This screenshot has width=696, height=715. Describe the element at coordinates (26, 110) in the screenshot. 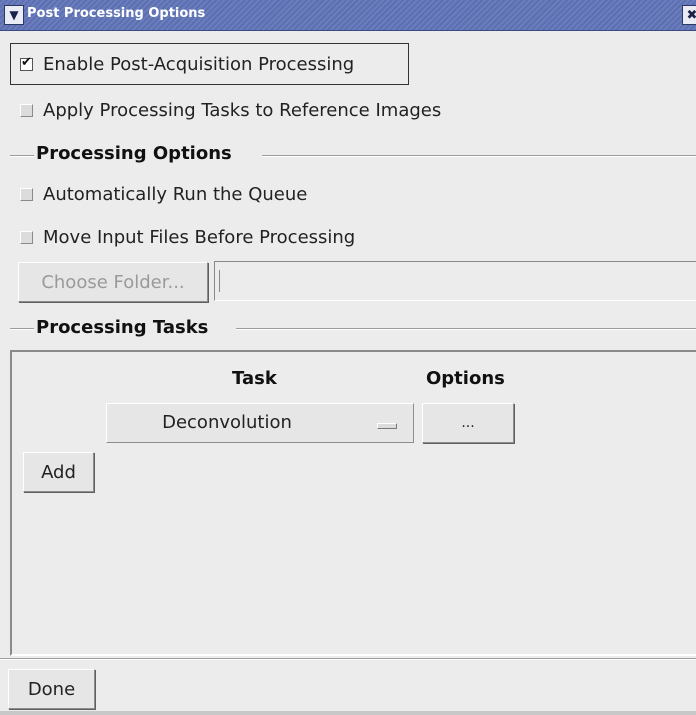

I see `apply-reference-checkbox` at that location.